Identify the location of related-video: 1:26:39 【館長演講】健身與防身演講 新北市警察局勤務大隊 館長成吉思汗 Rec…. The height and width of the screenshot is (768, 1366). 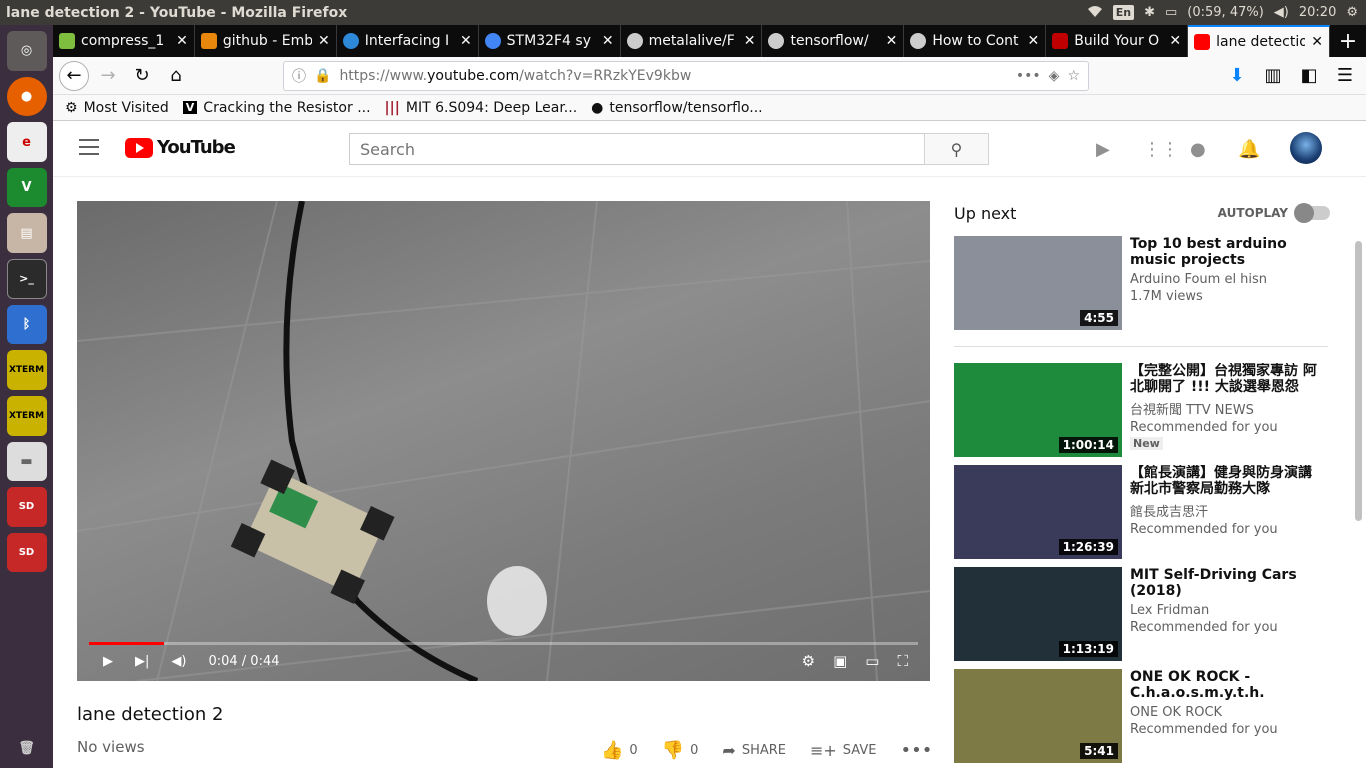
(1142, 512).